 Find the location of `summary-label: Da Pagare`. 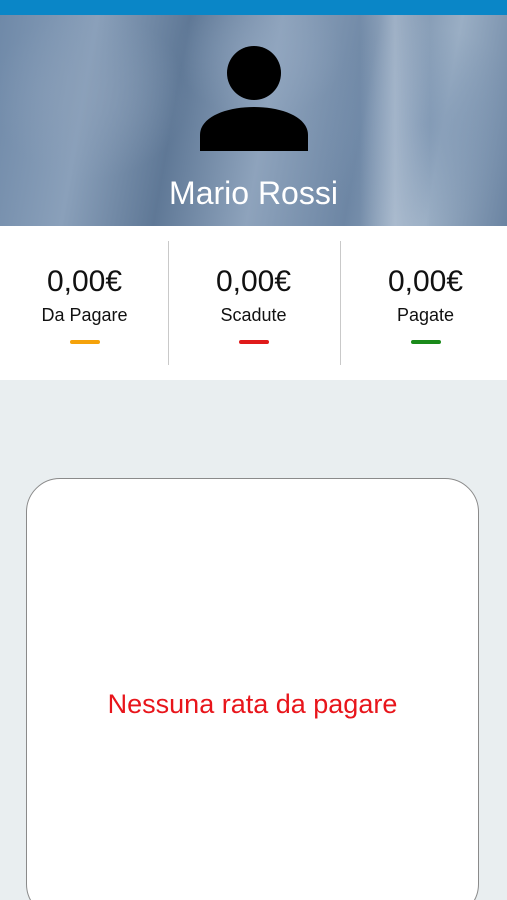

summary-label: Da Pagare is located at coordinates (84, 315).